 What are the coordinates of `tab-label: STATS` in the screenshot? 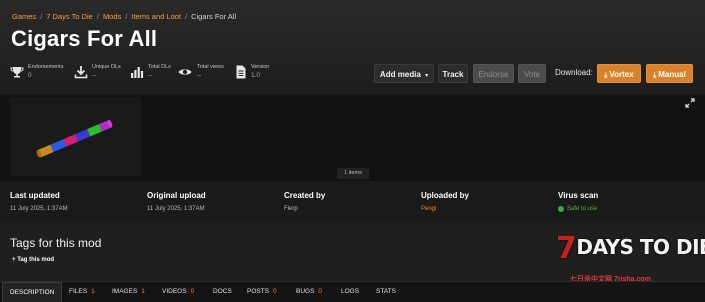 It's located at (386, 291).